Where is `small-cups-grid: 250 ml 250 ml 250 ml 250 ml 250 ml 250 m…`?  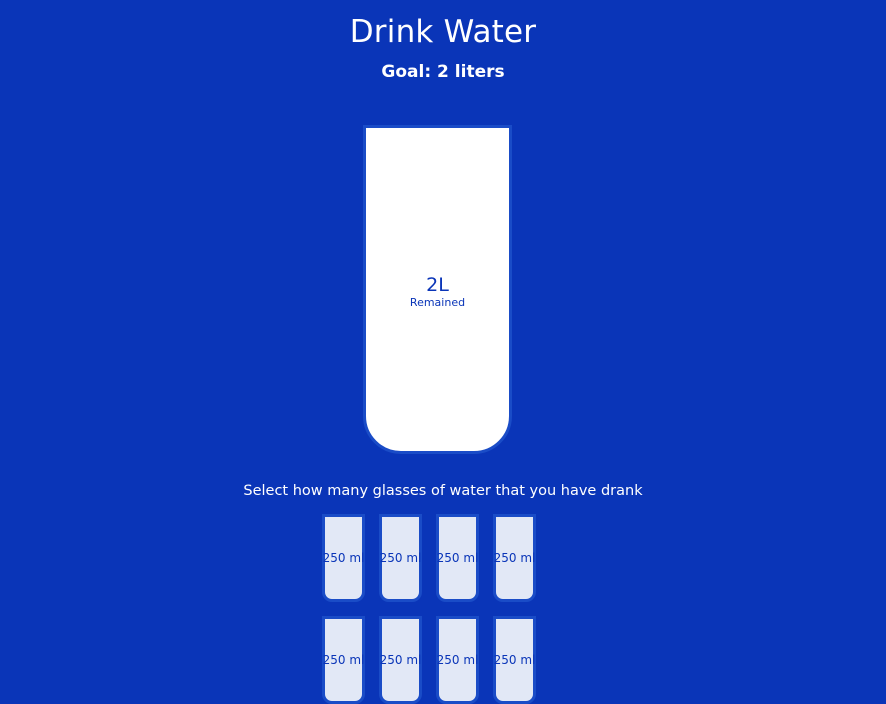 small-cups-grid: 250 ml 250 ml 250 ml 250 ml 250 ml 250 m… is located at coordinates (442, 609).